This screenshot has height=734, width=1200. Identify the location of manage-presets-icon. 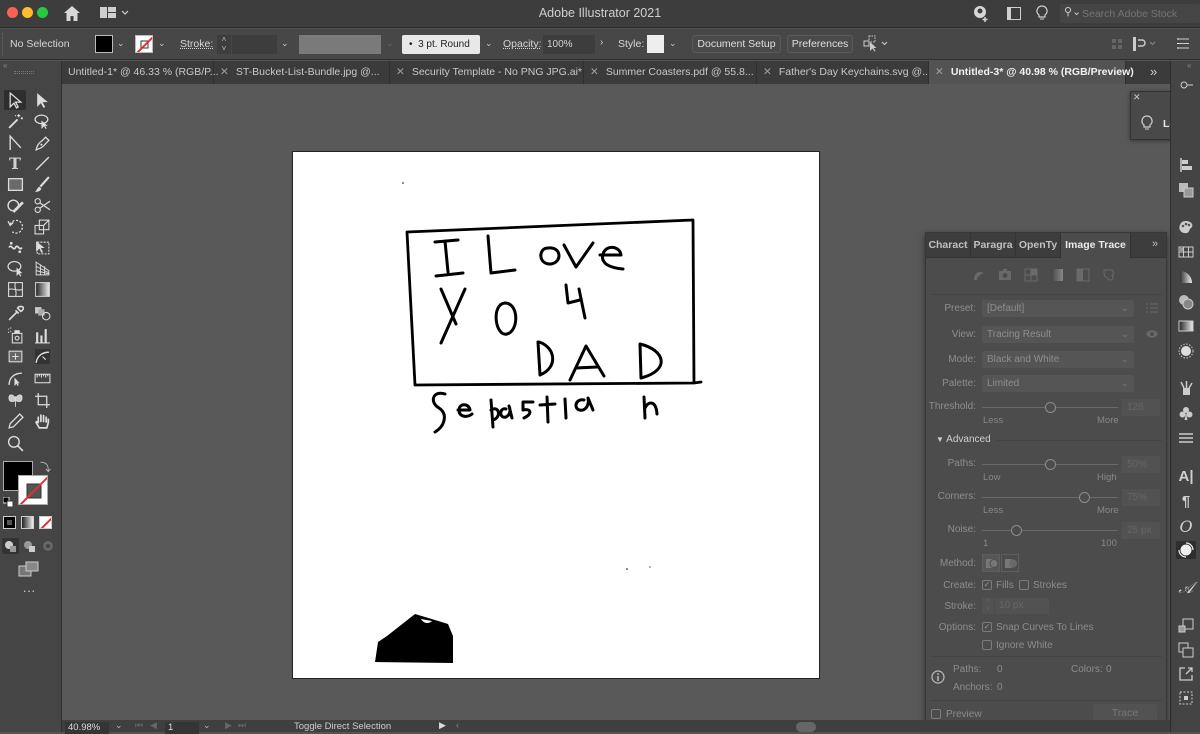
(1152, 308).